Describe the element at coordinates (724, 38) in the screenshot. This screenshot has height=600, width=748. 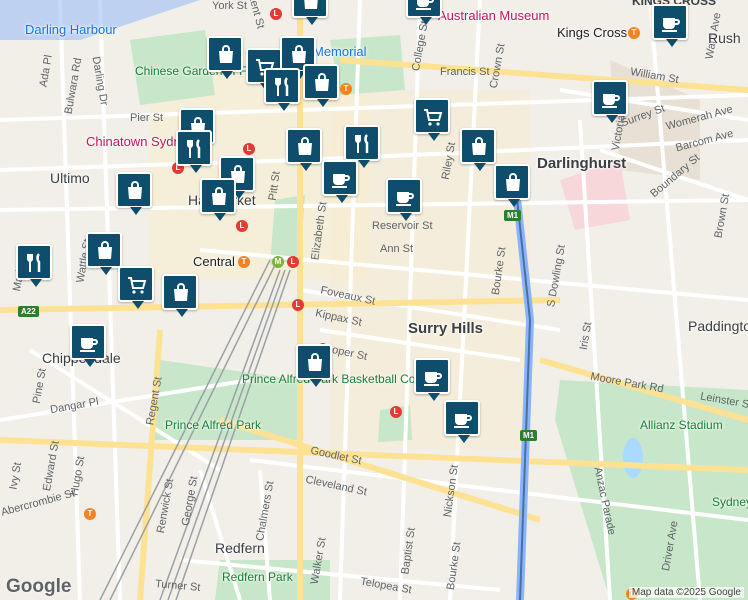
I see `suburb-label: Rush` at that location.